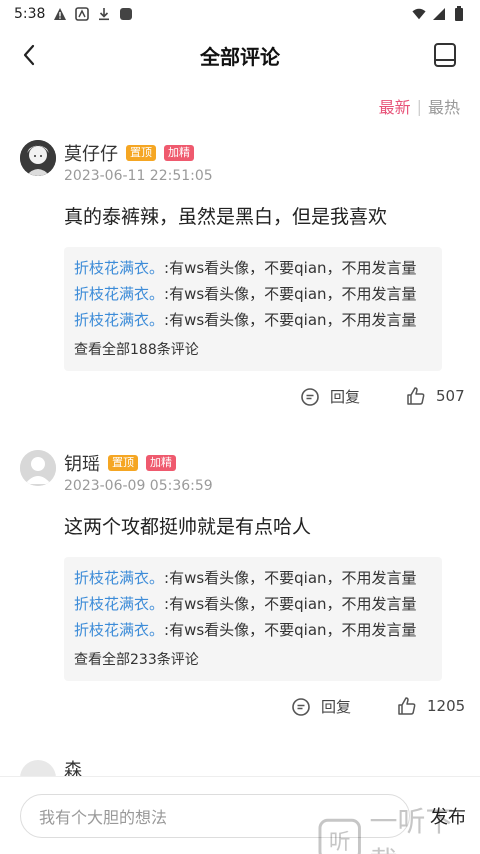 This screenshot has height=854, width=480. Describe the element at coordinates (126, 14) in the screenshot. I see `notification-icon` at that location.